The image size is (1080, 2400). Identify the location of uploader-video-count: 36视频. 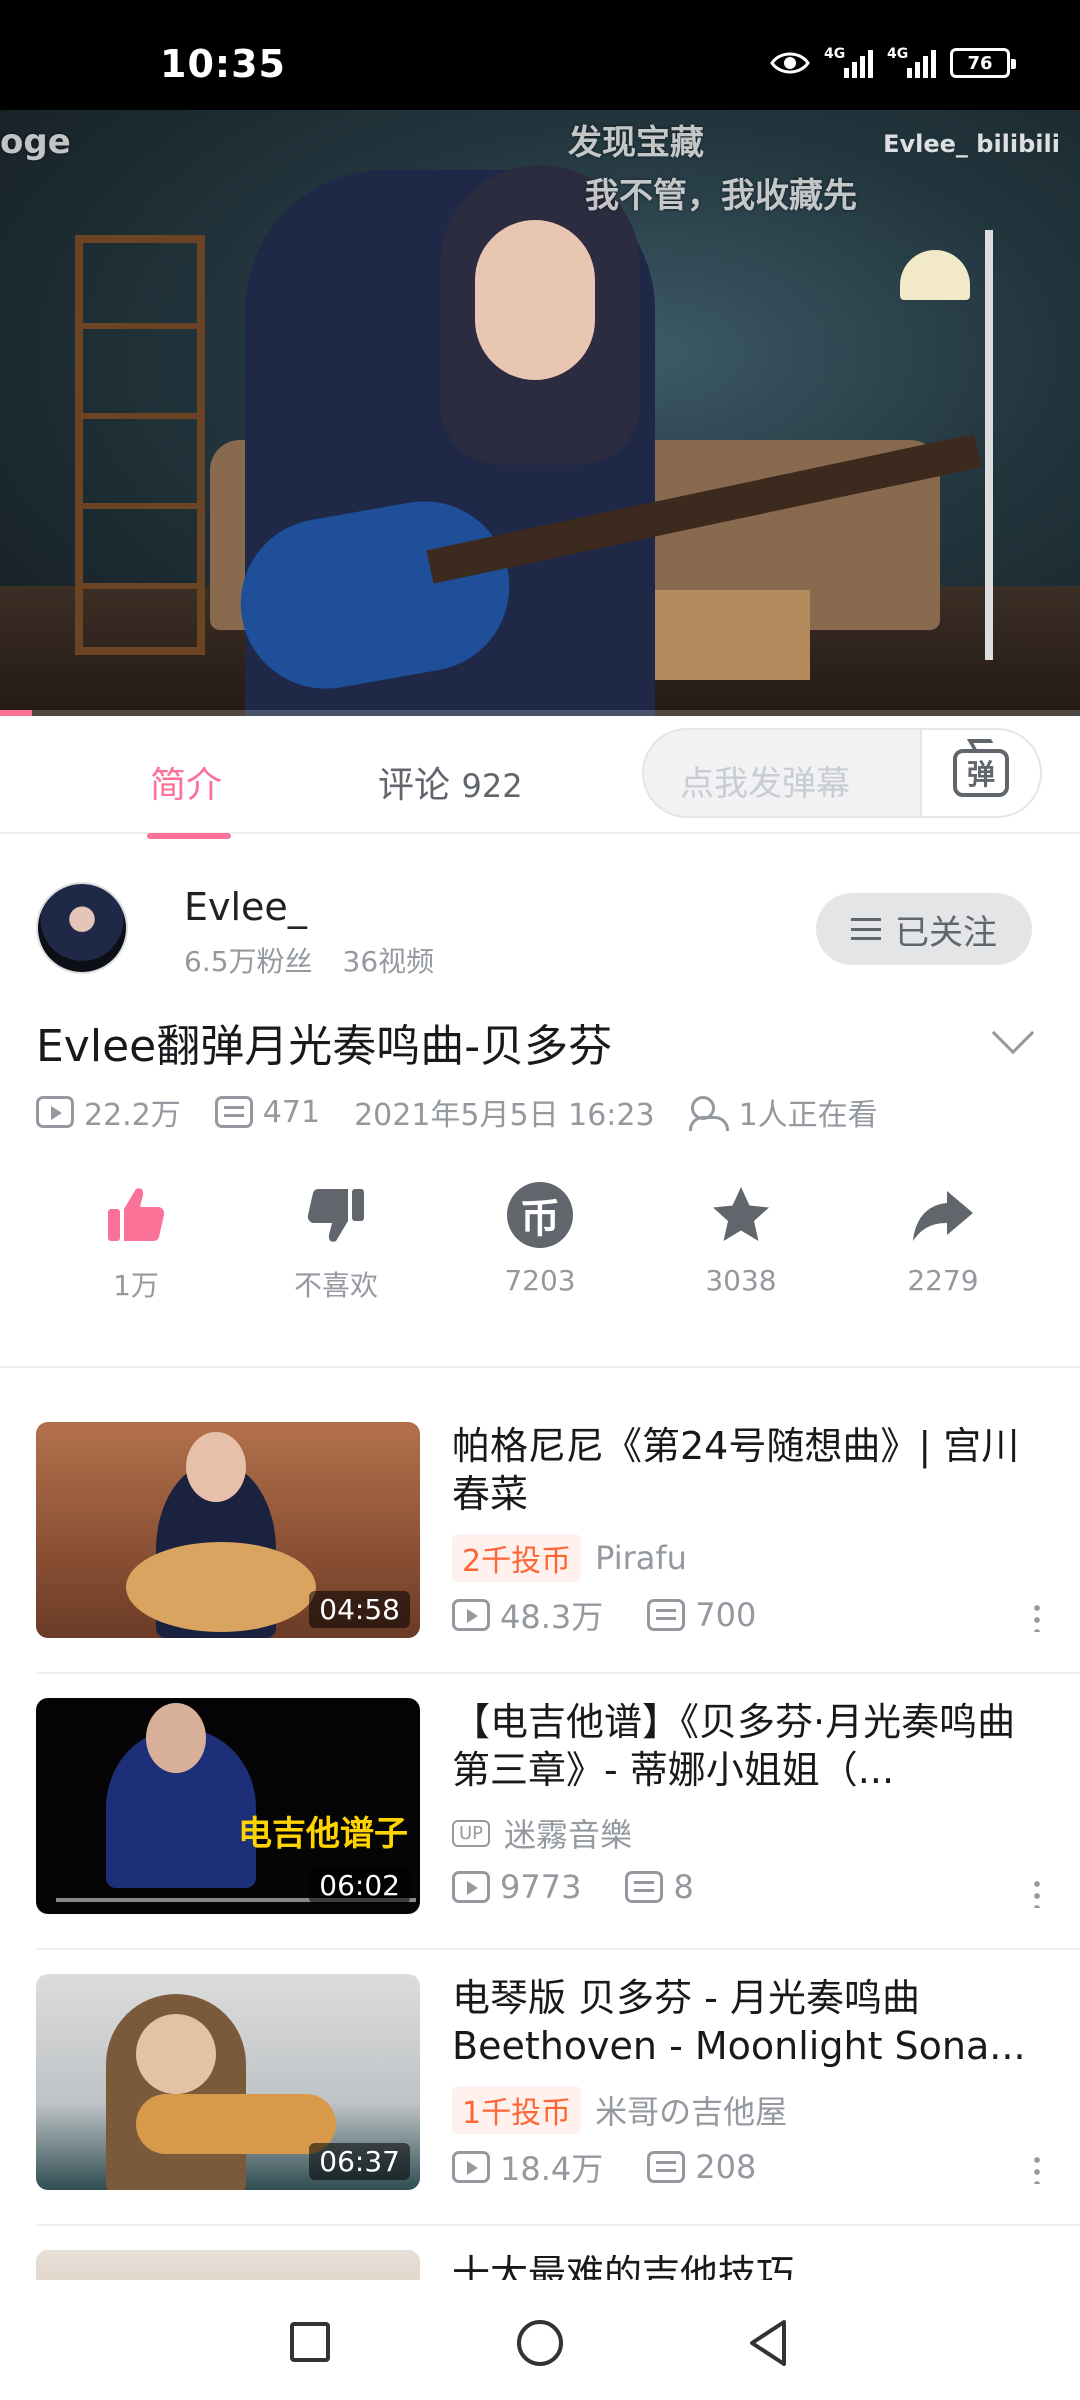
(388, 961).